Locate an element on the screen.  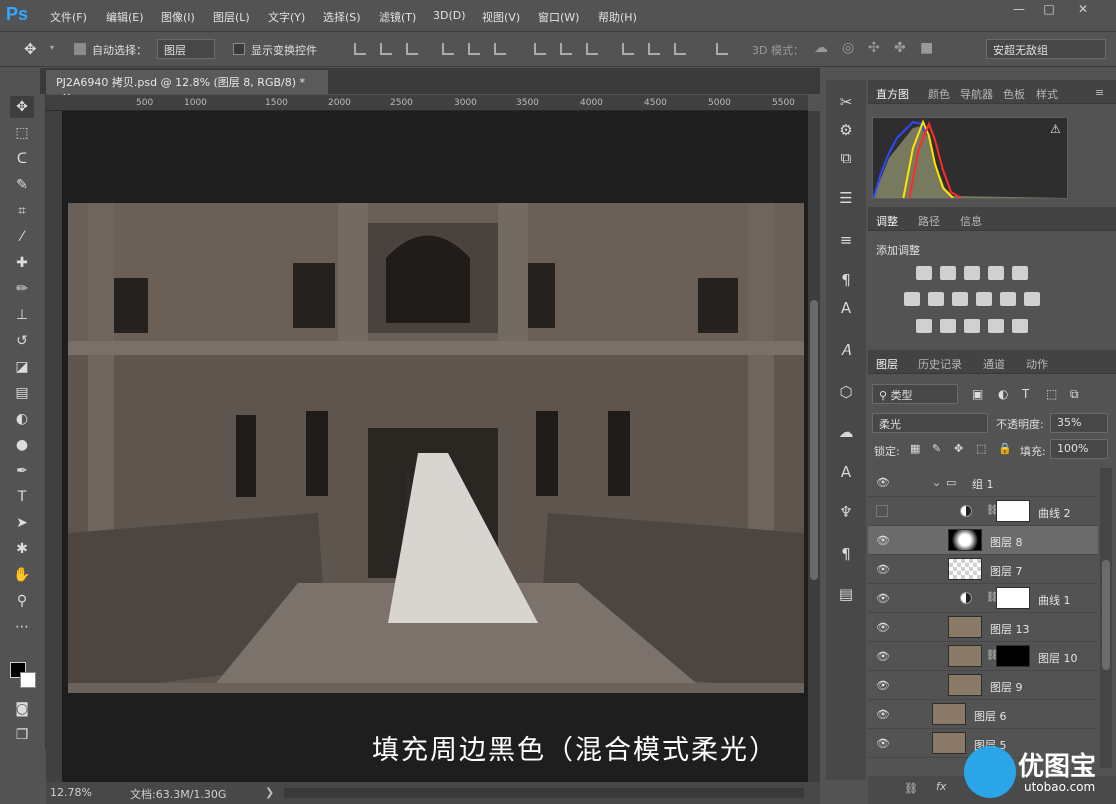
maximize-button: □ is located at coordinates (1049, 11).